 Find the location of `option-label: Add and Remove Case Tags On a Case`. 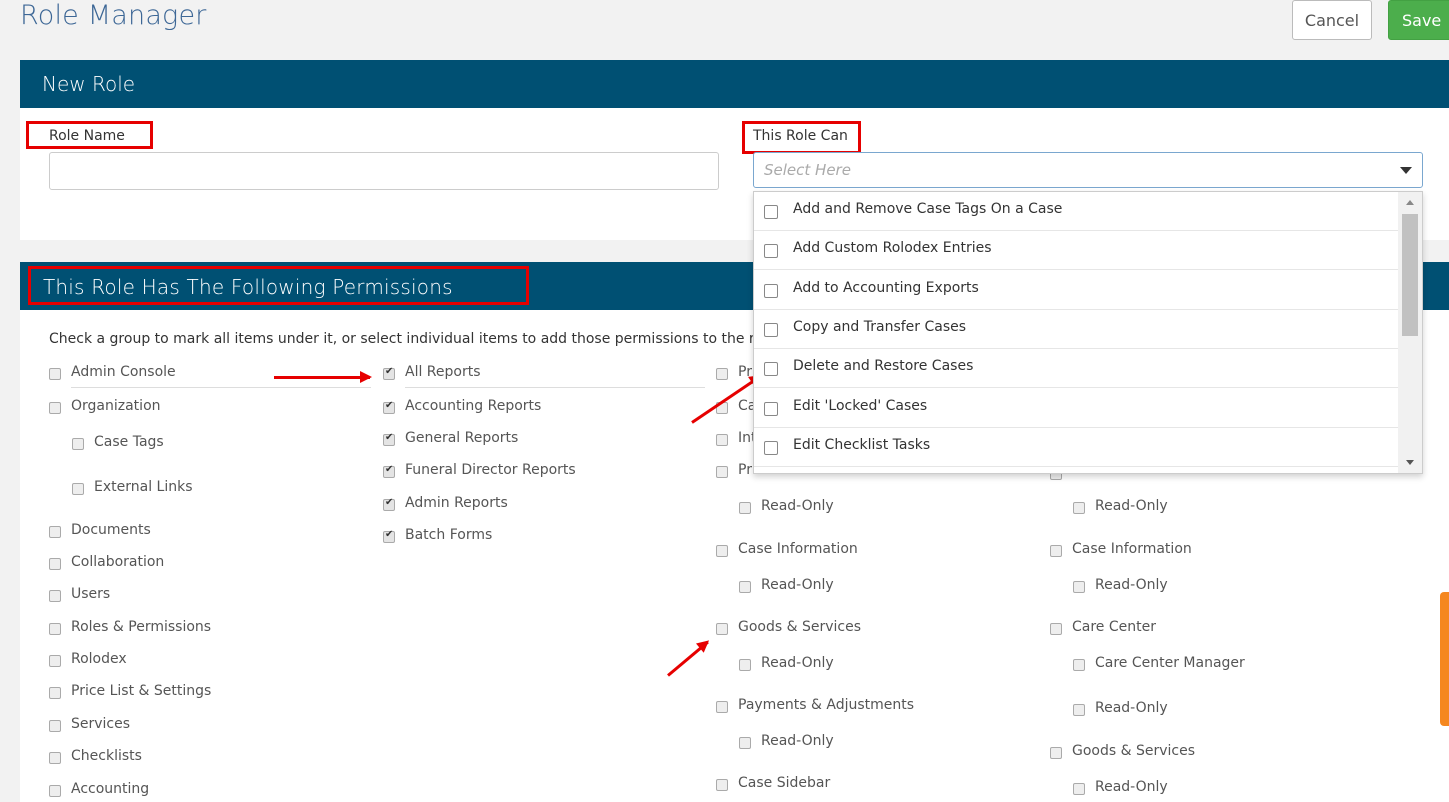

option-label: Add and Remove Case Tags On a Case is located at coordinates (928, 209).